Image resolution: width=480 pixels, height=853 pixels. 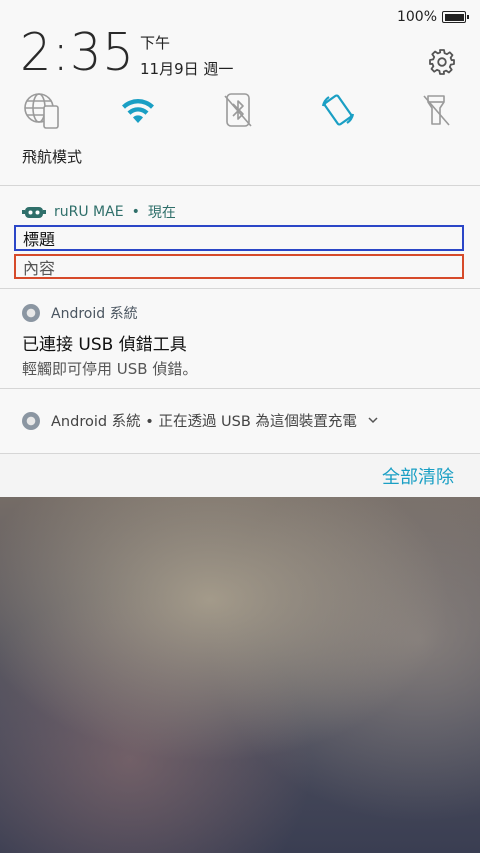 What do you see at coordinates (373, 420) in the screenshot?
I see `chevron-down-icon` at bounding box center [373, 420].